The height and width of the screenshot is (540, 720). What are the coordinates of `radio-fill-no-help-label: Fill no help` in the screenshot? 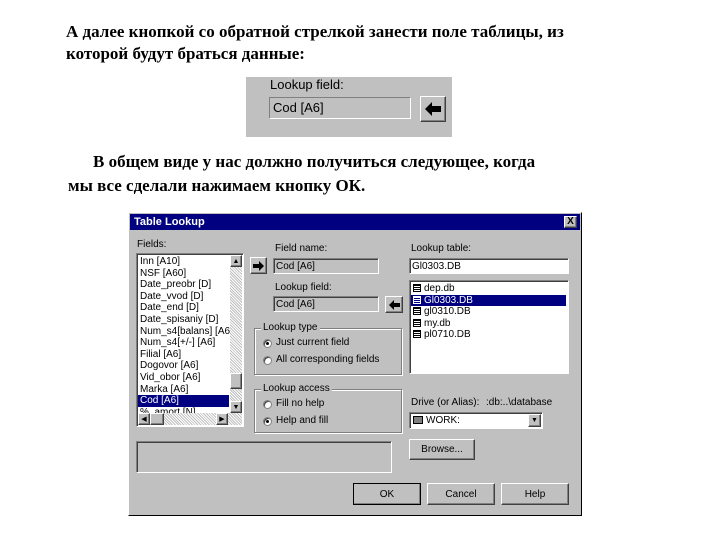 It's located at (300, 403).